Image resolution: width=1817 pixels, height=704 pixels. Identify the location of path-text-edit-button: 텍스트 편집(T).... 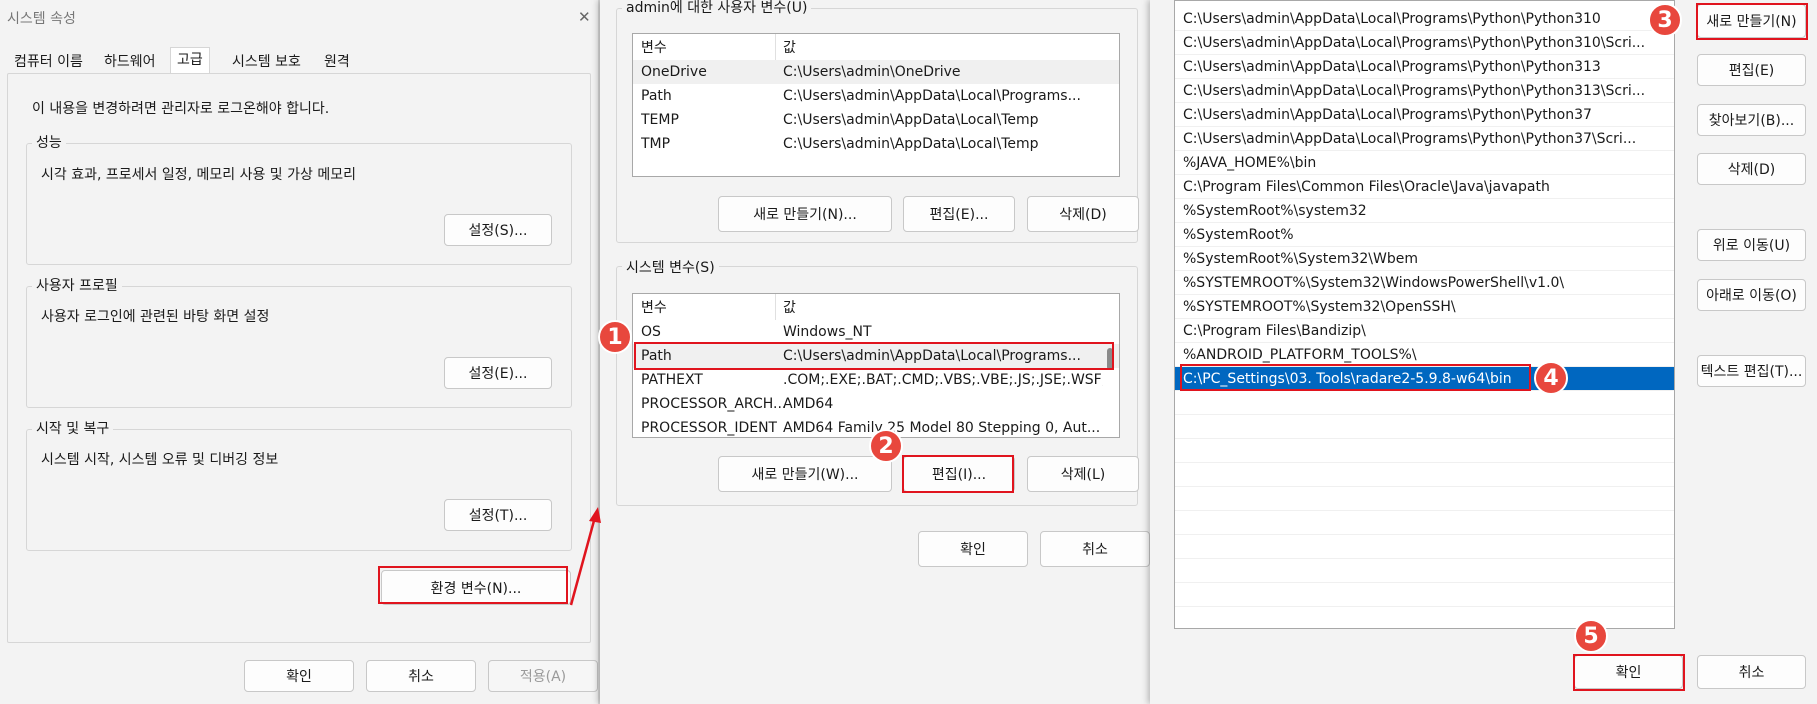
(1751, 371).